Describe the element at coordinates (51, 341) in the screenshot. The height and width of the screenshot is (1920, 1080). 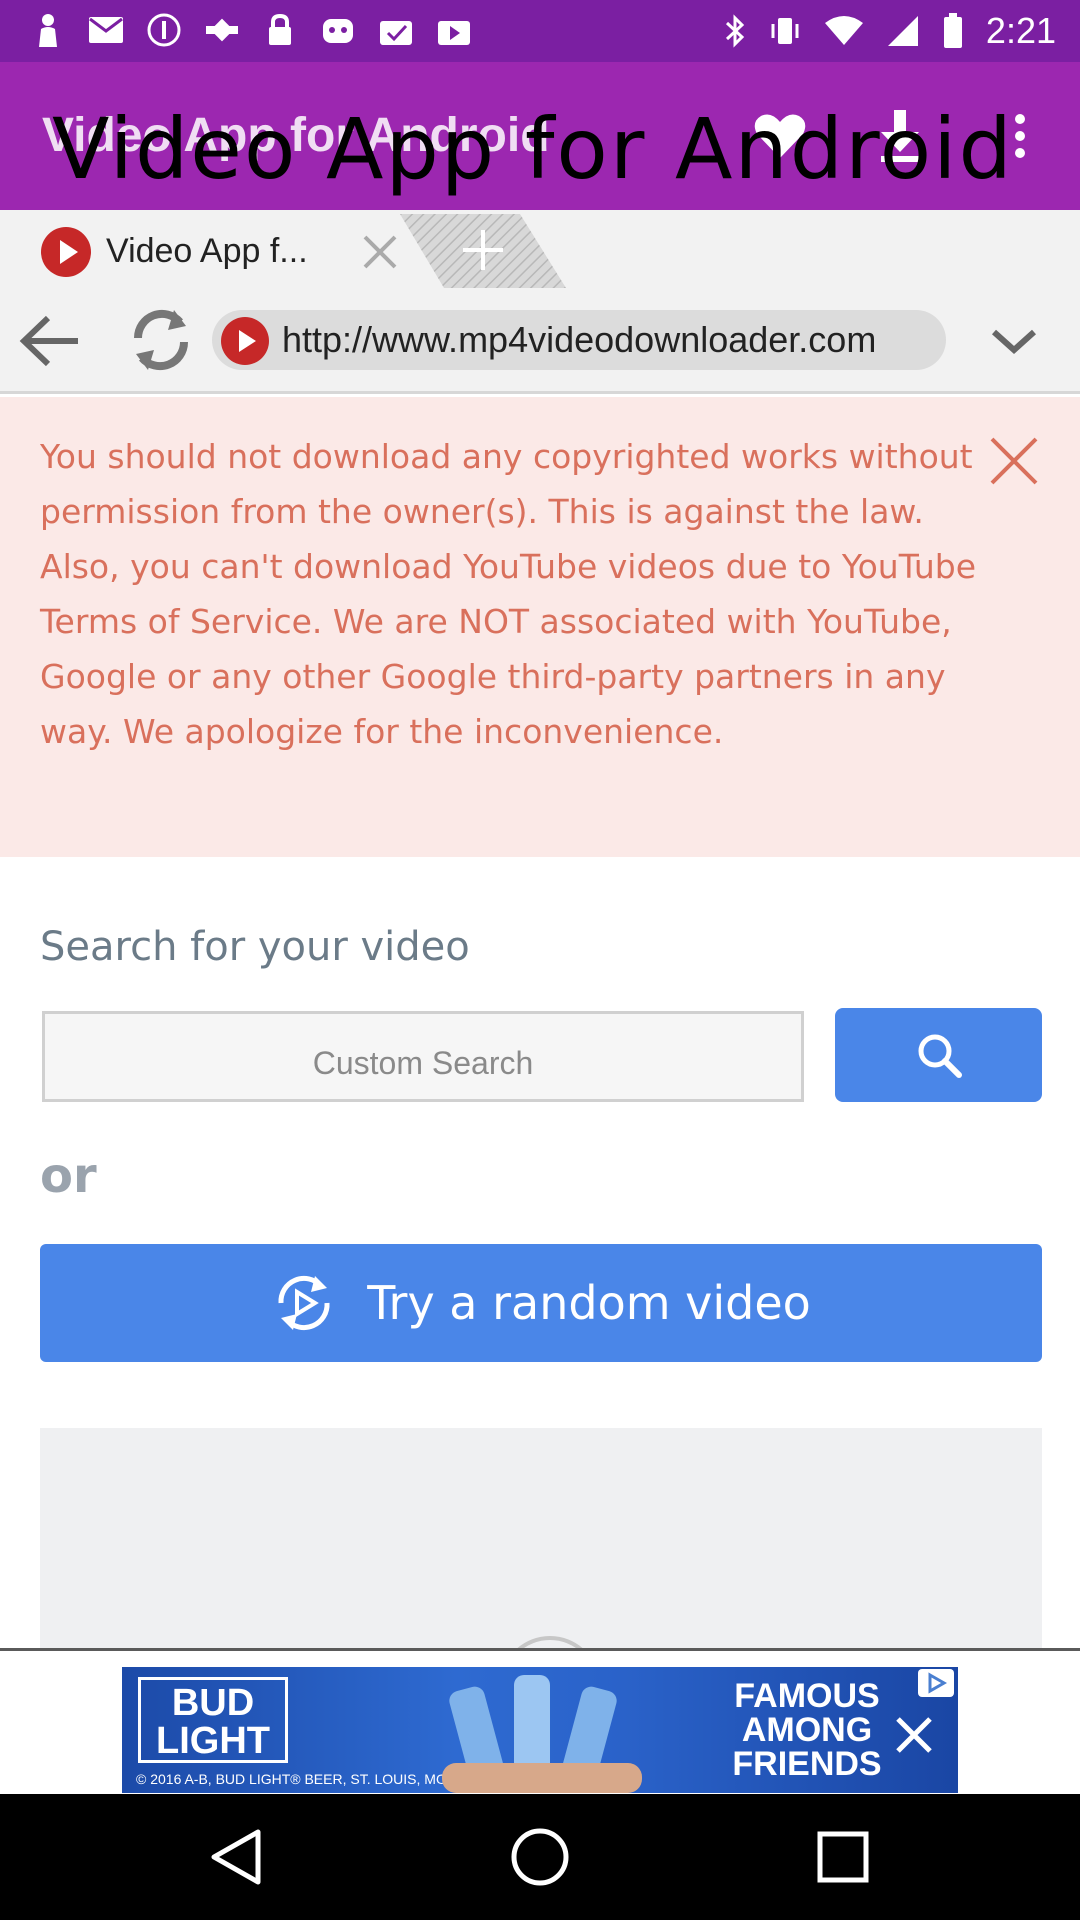
I see `arrow-left-icon` at that location.